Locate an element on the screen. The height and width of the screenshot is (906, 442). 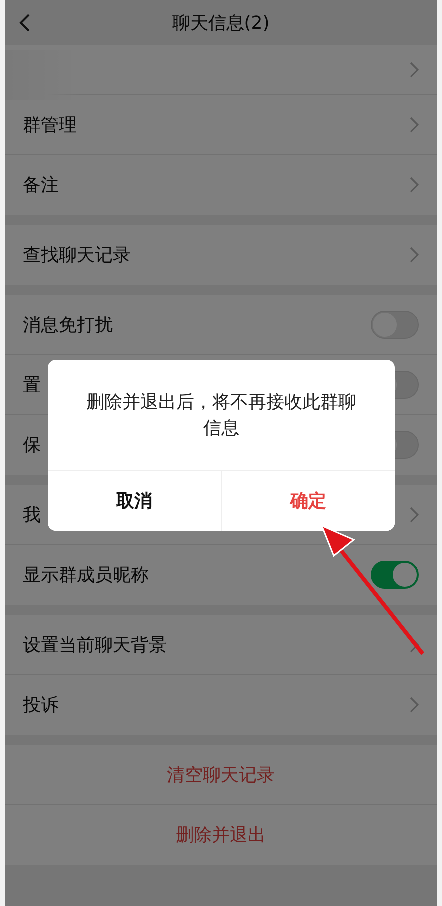
row-label: 我 is located at coordinates (32, 515).